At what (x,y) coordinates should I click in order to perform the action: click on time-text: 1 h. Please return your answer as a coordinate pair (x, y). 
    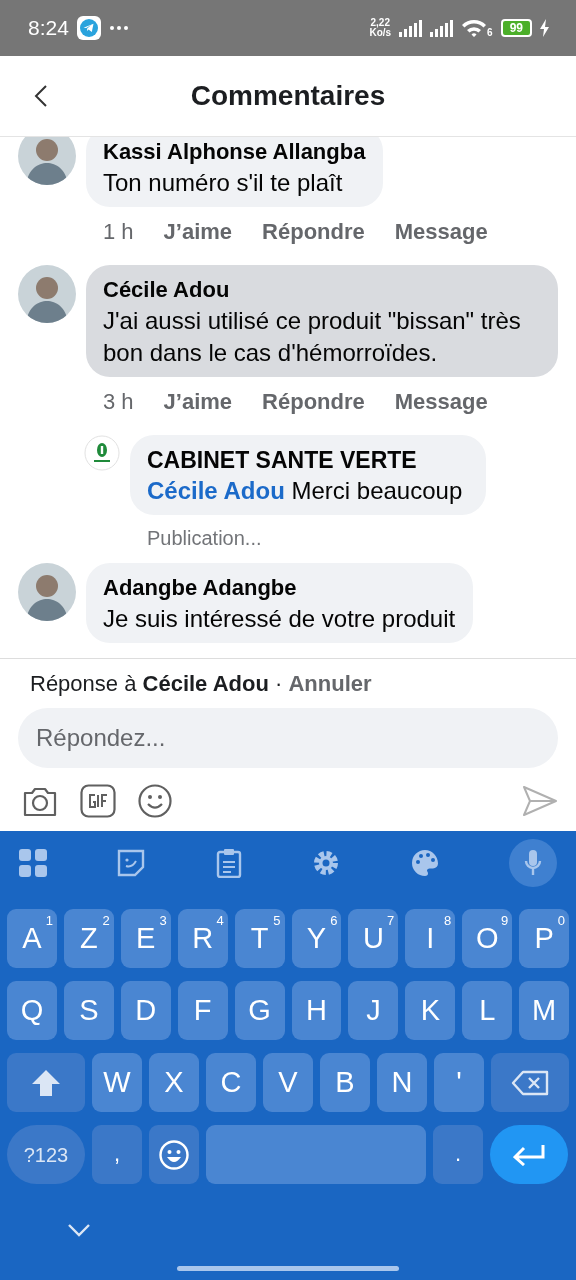
    Looking at the image, I should click on (118, 232).